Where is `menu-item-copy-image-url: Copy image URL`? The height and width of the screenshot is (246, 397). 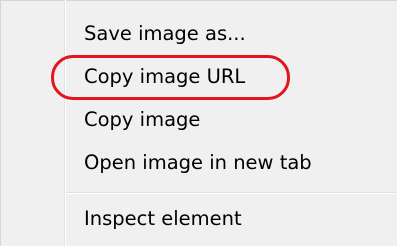 menu-item-copy-image-url: Copy image URL is located at coordinates (164, 77).